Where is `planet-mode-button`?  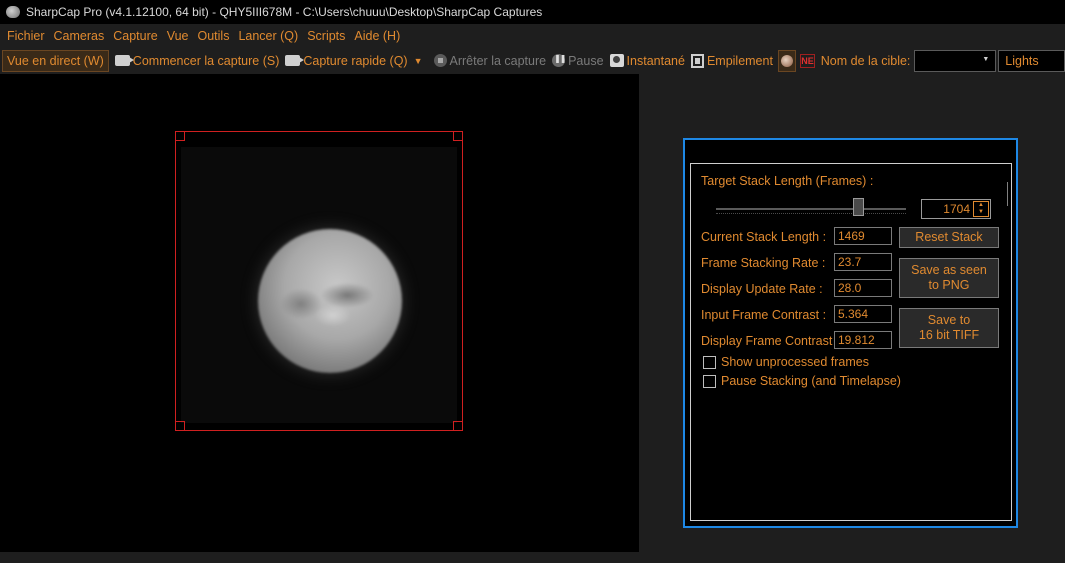
planet-mode-button is located at coordinates (787, 60).